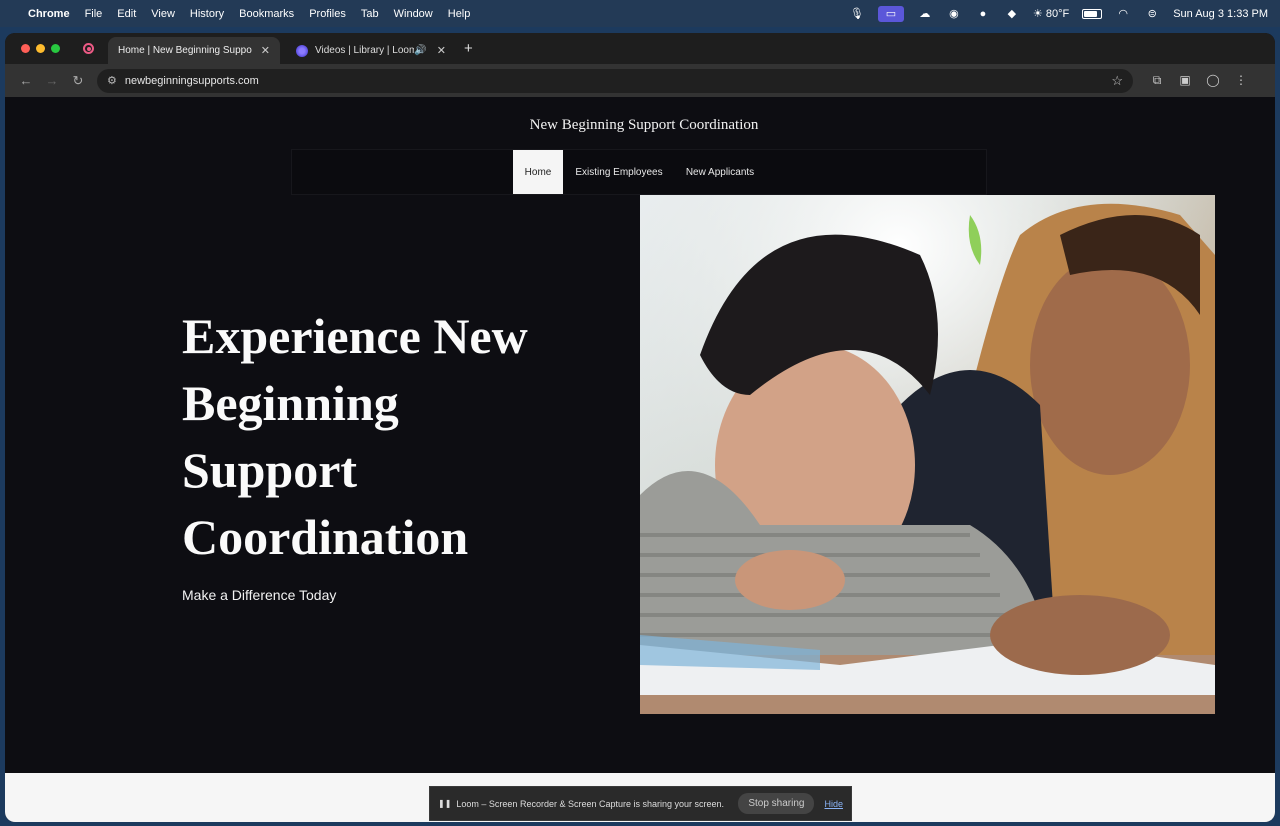 The image size is (1280, 826). What do you see at coordinates (420, 50) in the screenshot?
I see `speaker-icon: 🔊` at bounding box center [420, 50].